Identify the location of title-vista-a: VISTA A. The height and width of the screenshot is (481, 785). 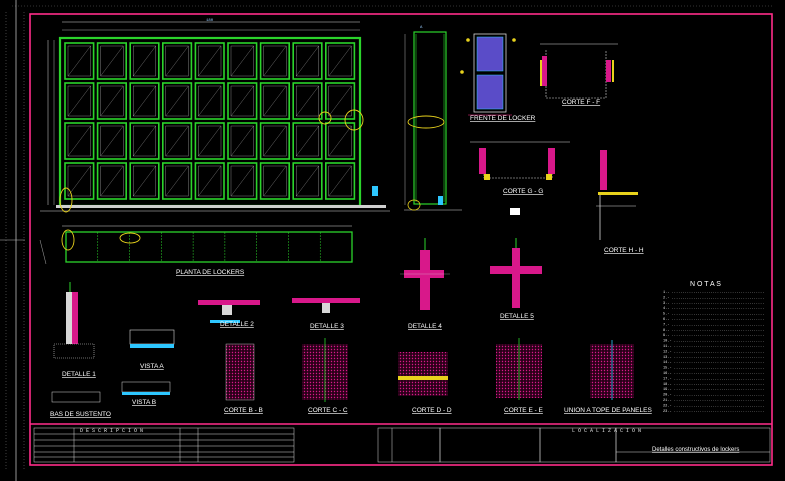
(152, 366).